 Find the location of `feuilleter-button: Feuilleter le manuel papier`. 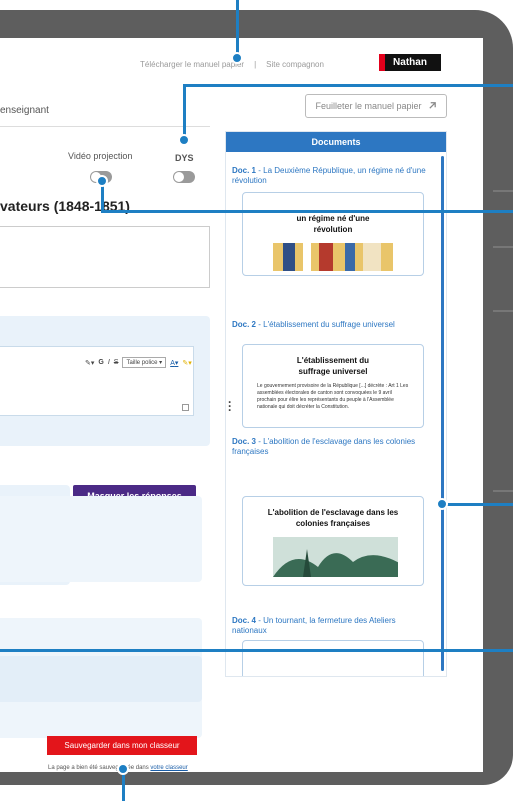

feuilleter-button: Feuilleter le manuel papier is located at coordinates (376, 106).